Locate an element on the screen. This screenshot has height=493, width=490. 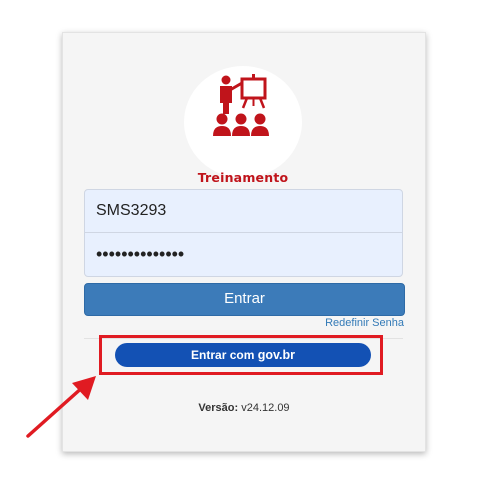
username-input is located at coordinates (243, 211).